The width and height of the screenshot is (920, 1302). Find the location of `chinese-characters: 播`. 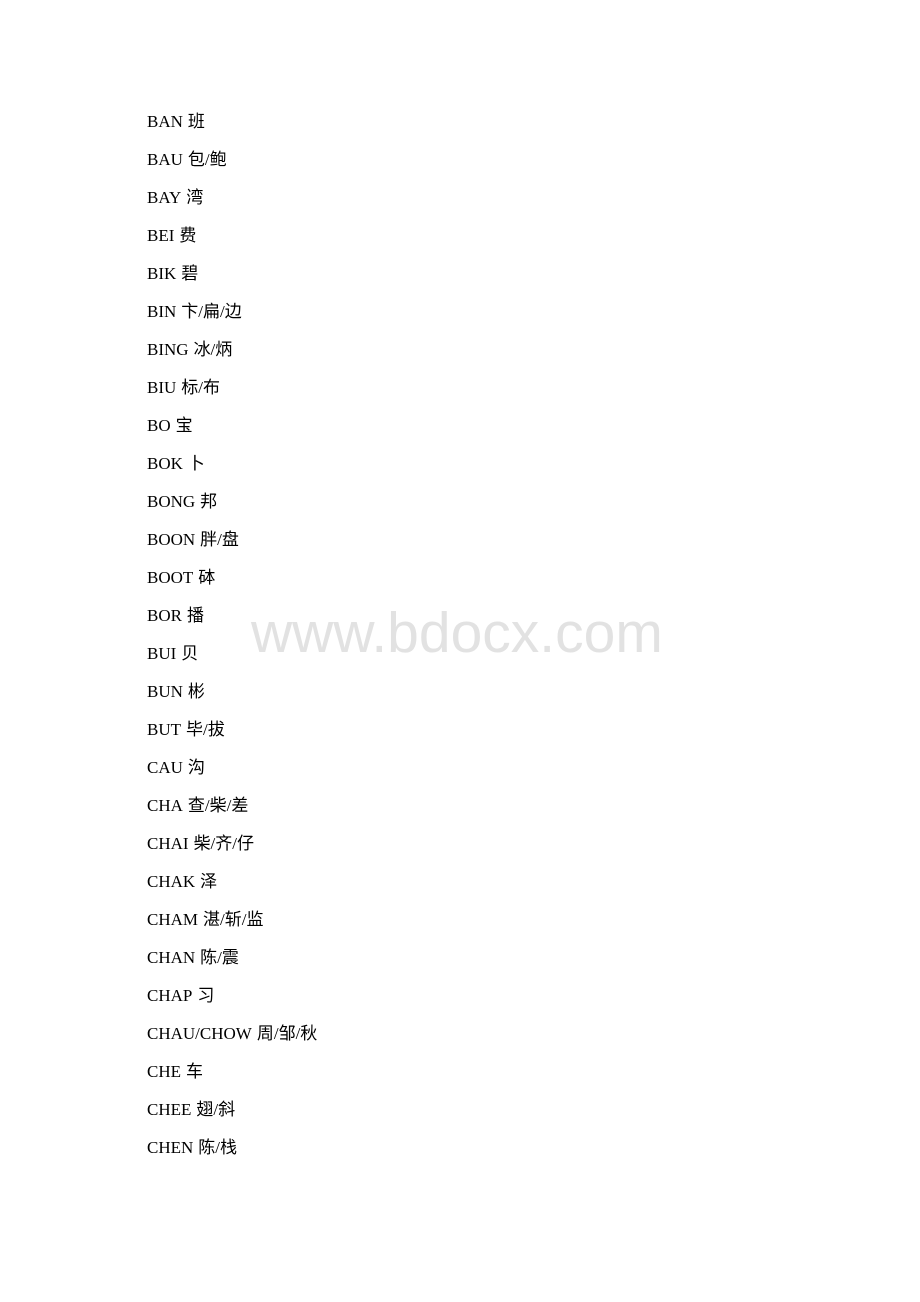

chinese-characters: 播 is located at coordinates (195, 615).